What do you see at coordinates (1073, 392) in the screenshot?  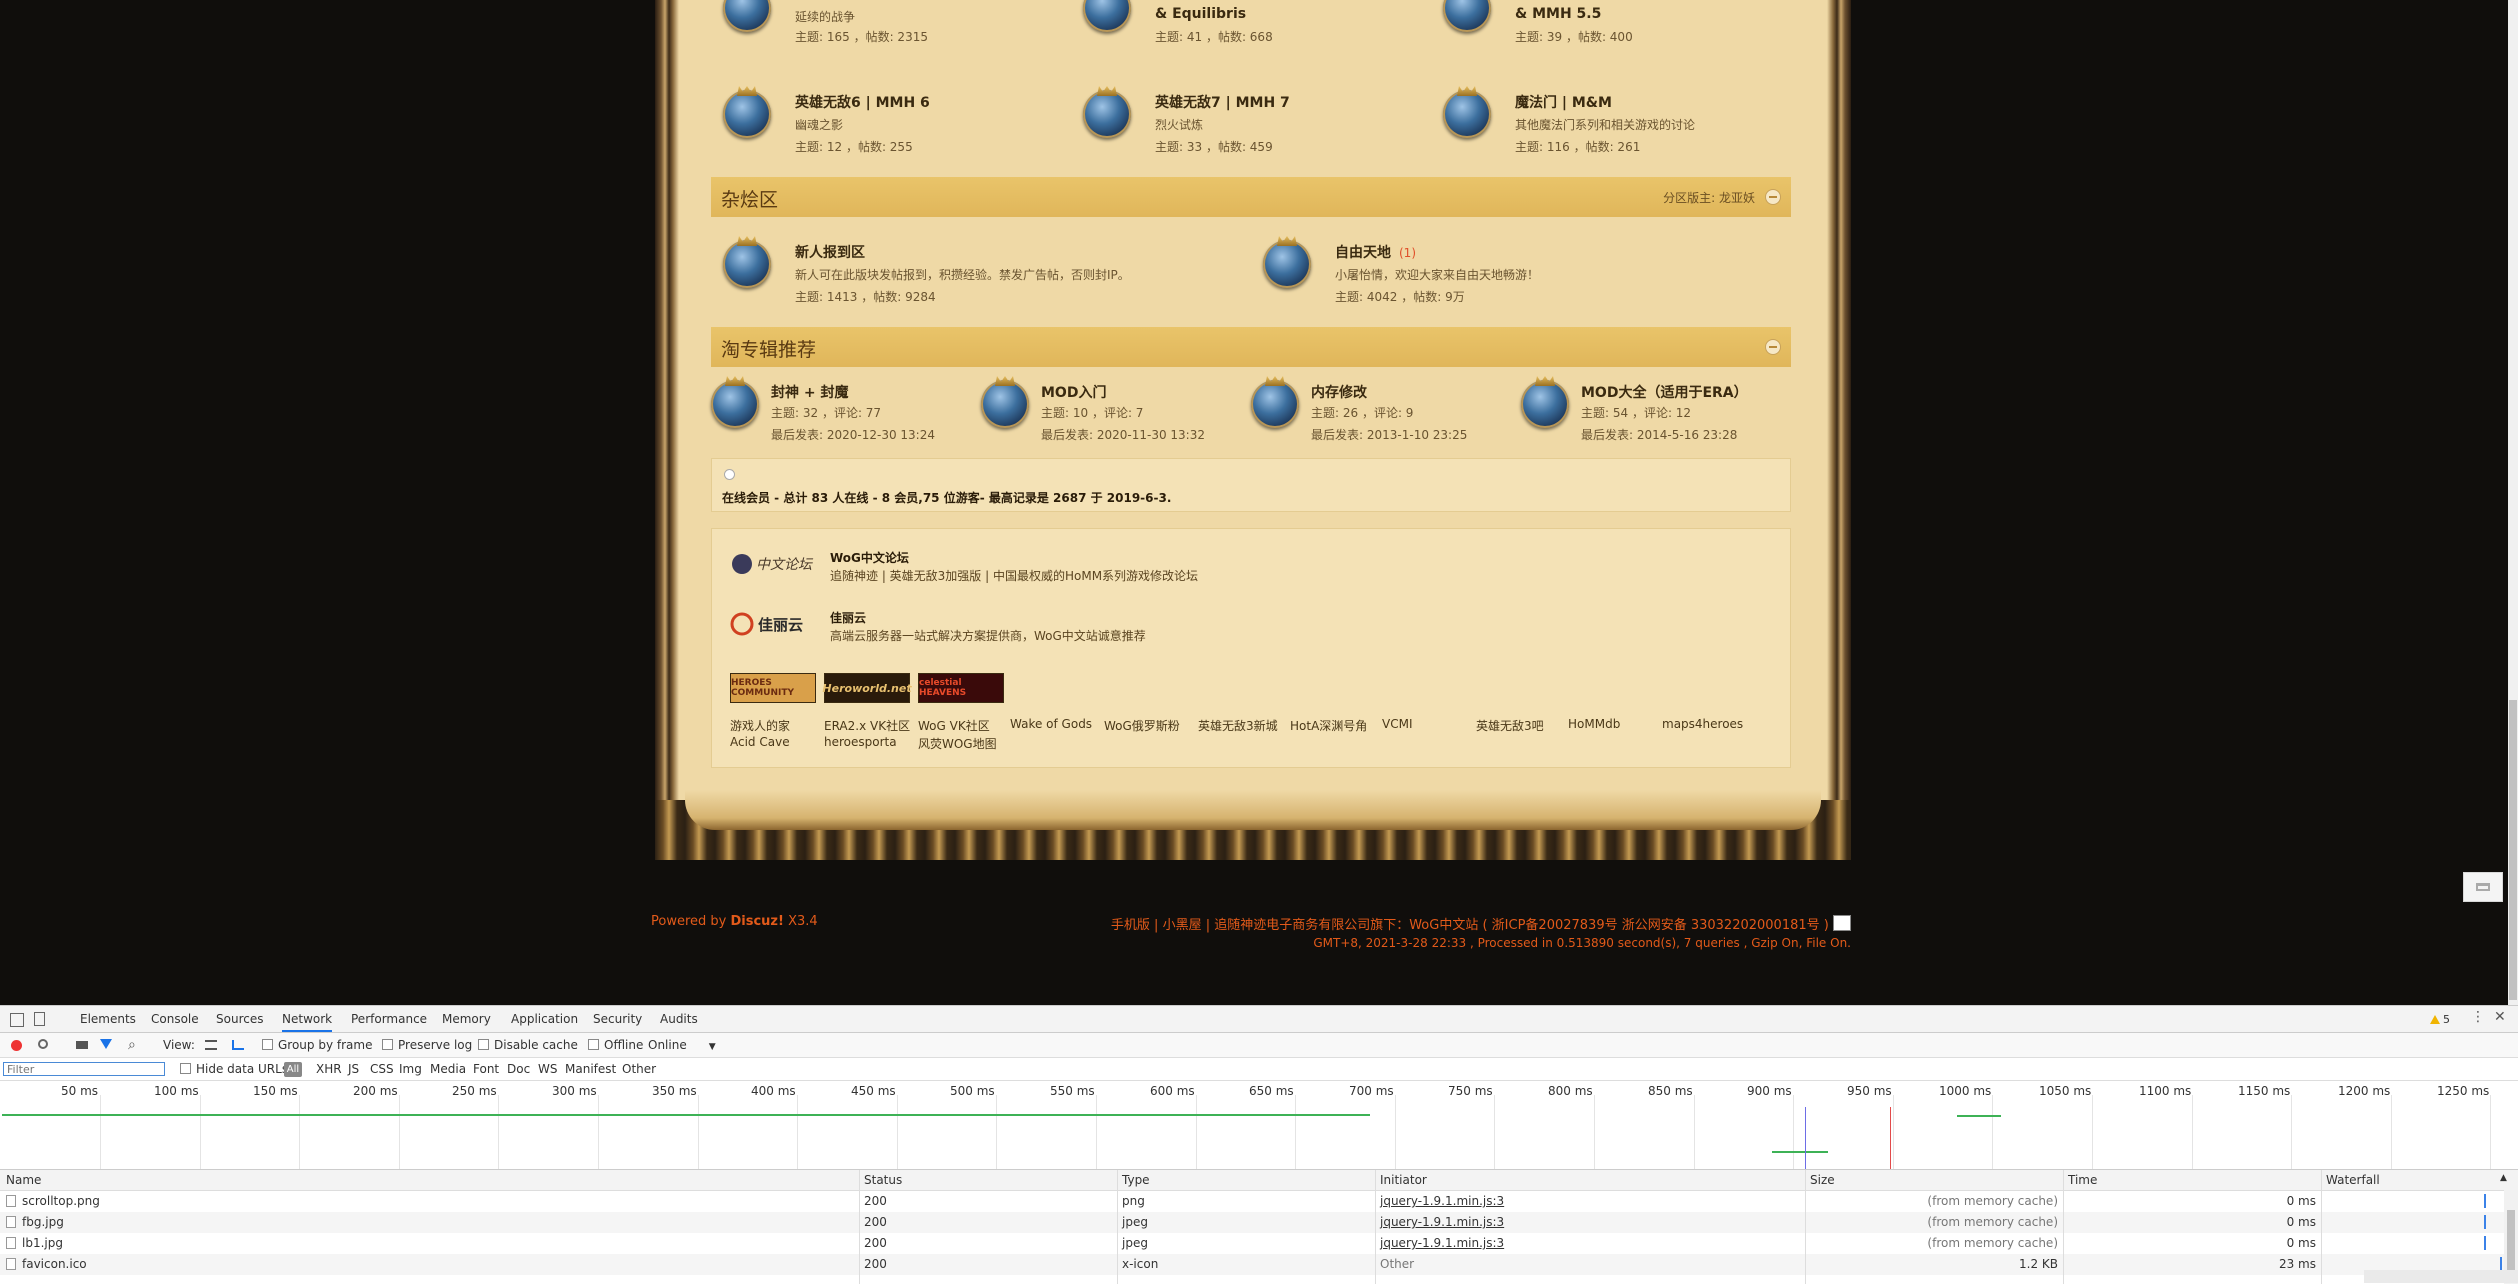 I see `topic-name: MOD入门` at bounding box center [1073, 392].